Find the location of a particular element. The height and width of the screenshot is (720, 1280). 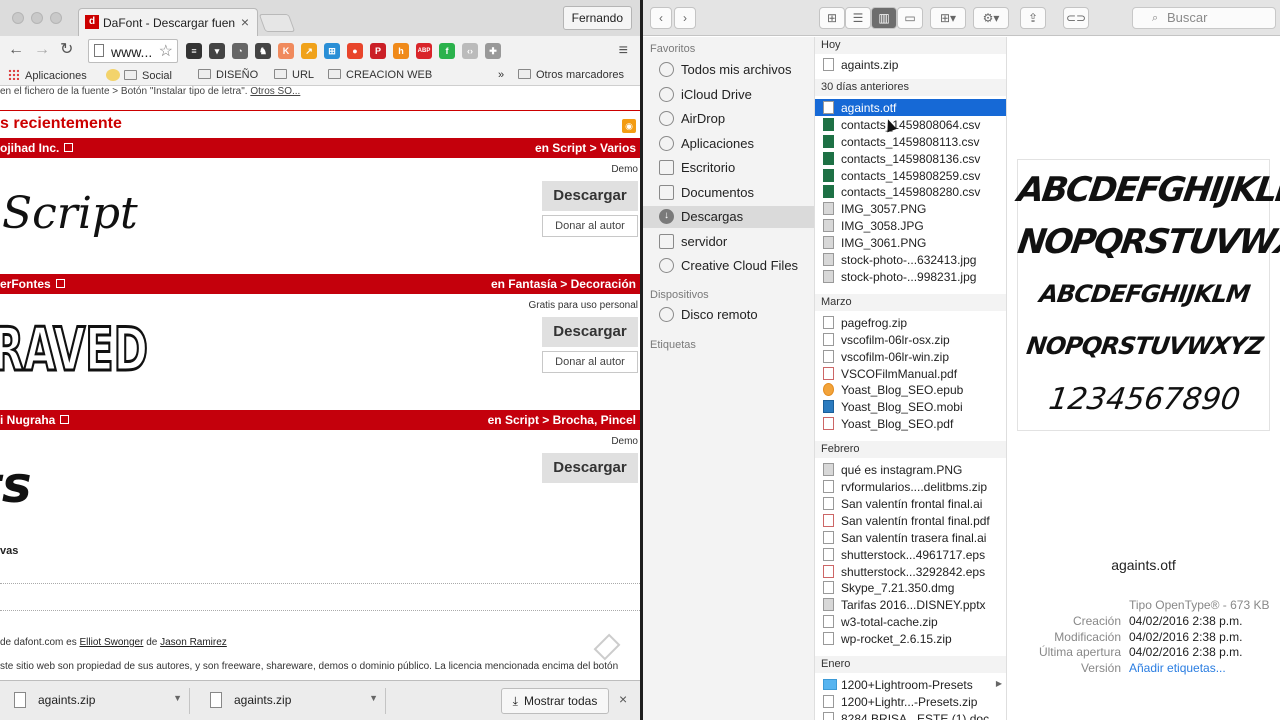

close-window-button is located at coordinates (18, 18).